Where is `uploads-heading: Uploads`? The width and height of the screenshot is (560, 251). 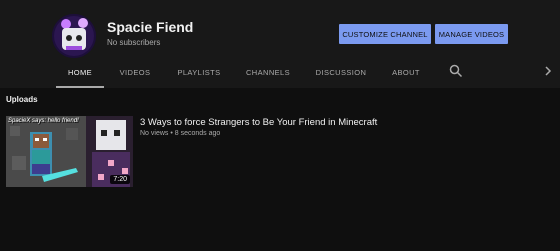
uploads-heading: Uploads is located at coordinates (22, 99).